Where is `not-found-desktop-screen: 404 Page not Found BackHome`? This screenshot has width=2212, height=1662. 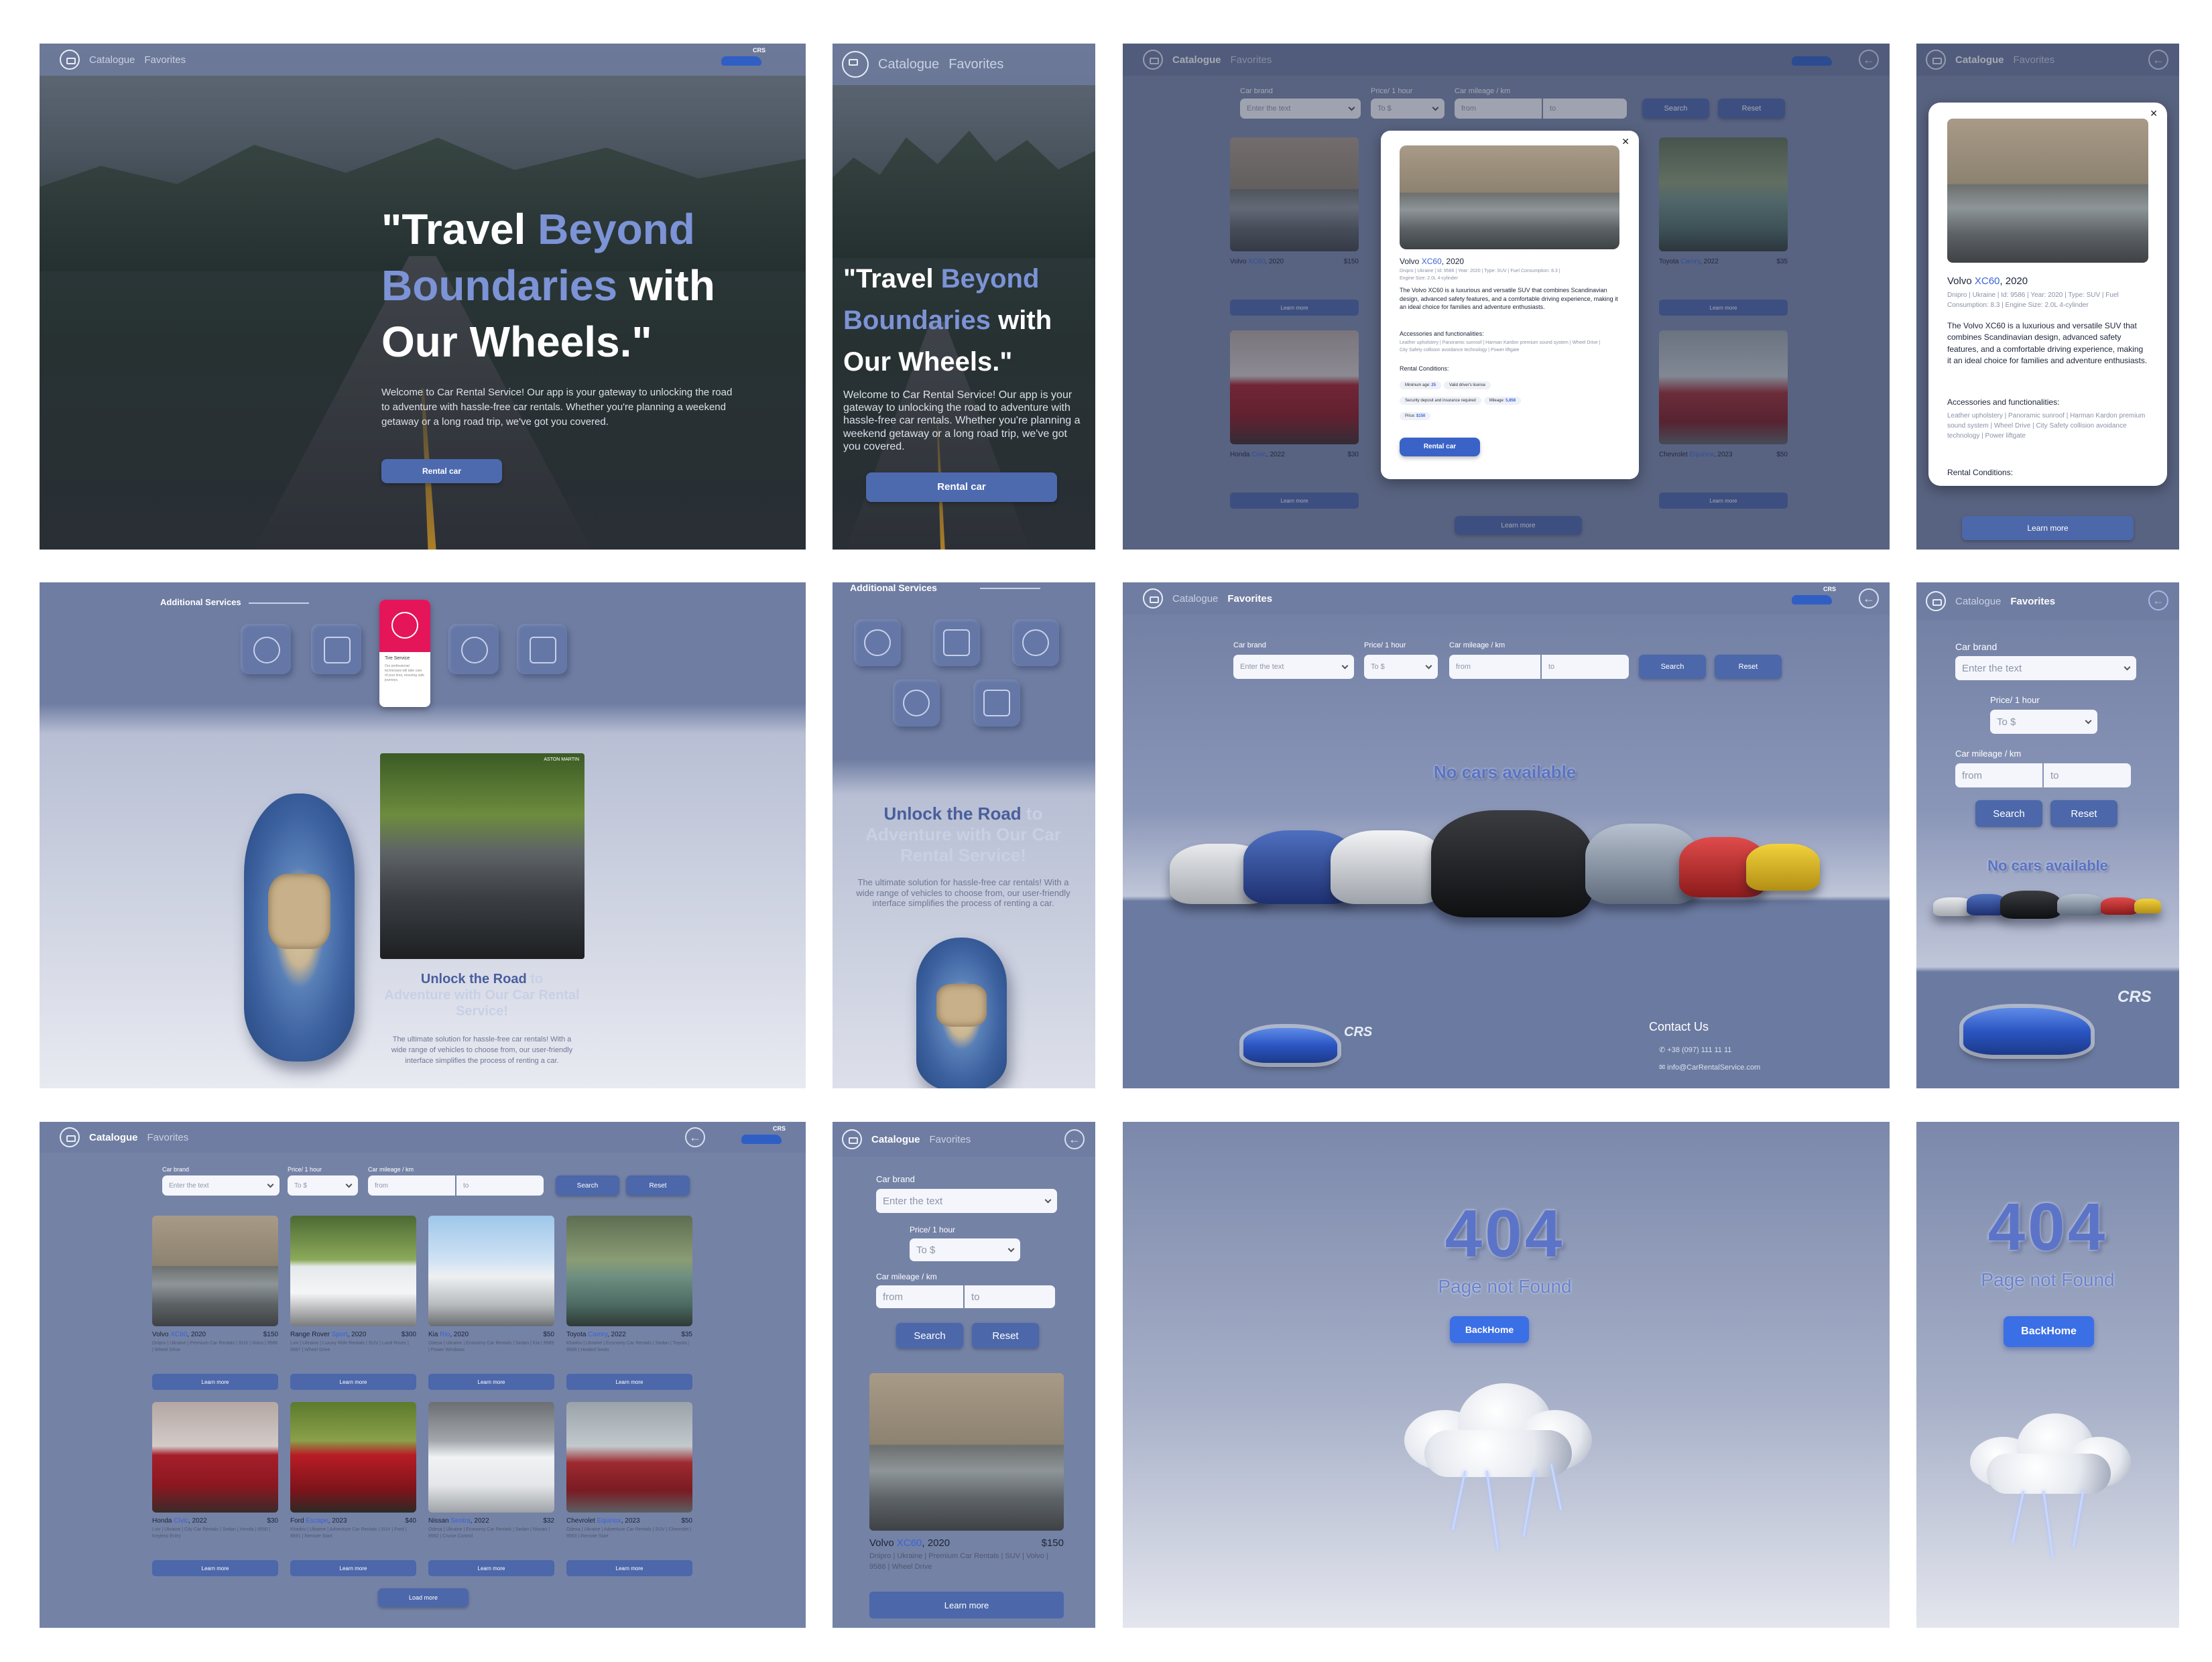 not-found-desktop-screen: 404 Page not Found BackHome is located at coordinates (1506, 1375).